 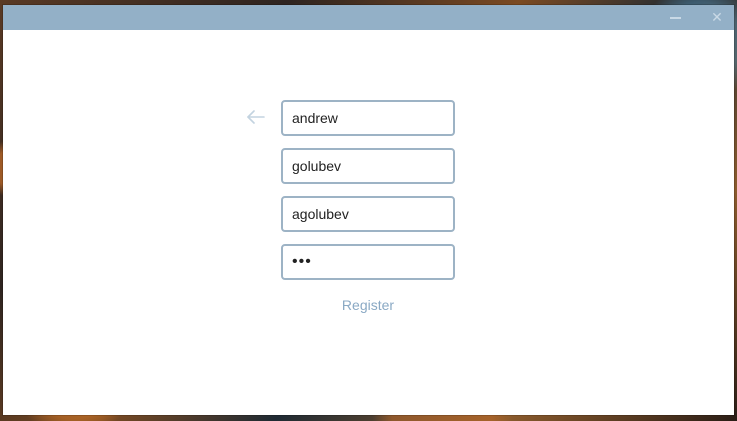 What do you see at coordinates (368, 17) in the screenshot?
I see `titlebar: ✕` at bounding box center [368, 17].